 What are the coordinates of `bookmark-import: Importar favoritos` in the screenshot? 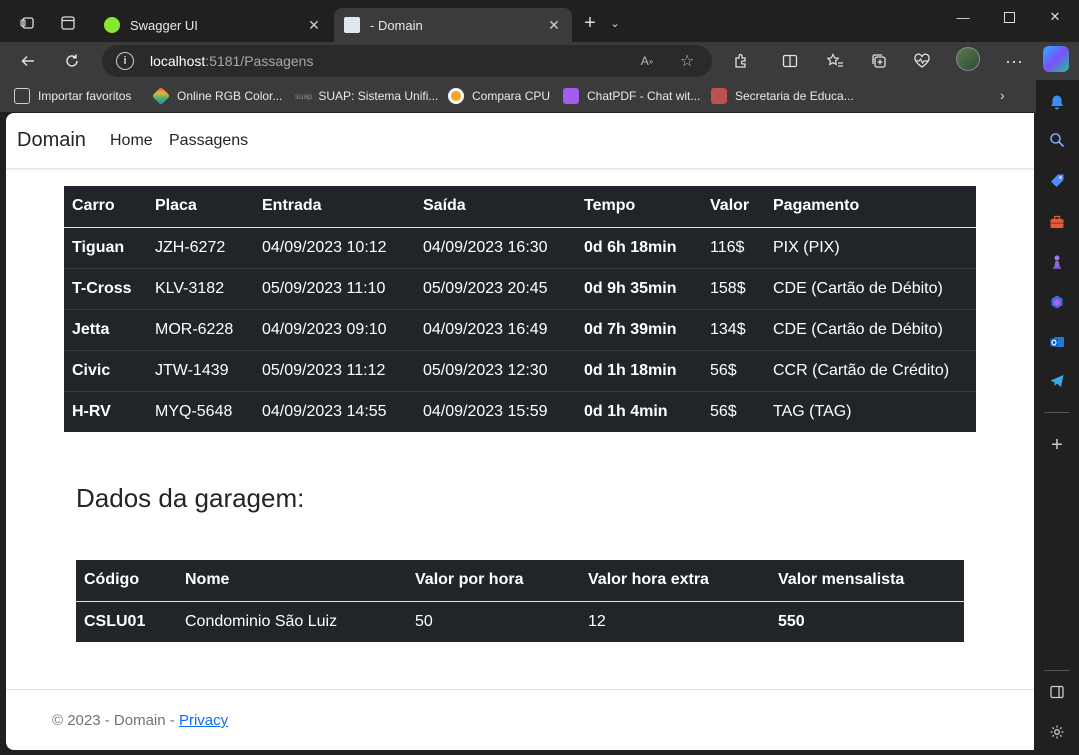 It's located at (72, 96).